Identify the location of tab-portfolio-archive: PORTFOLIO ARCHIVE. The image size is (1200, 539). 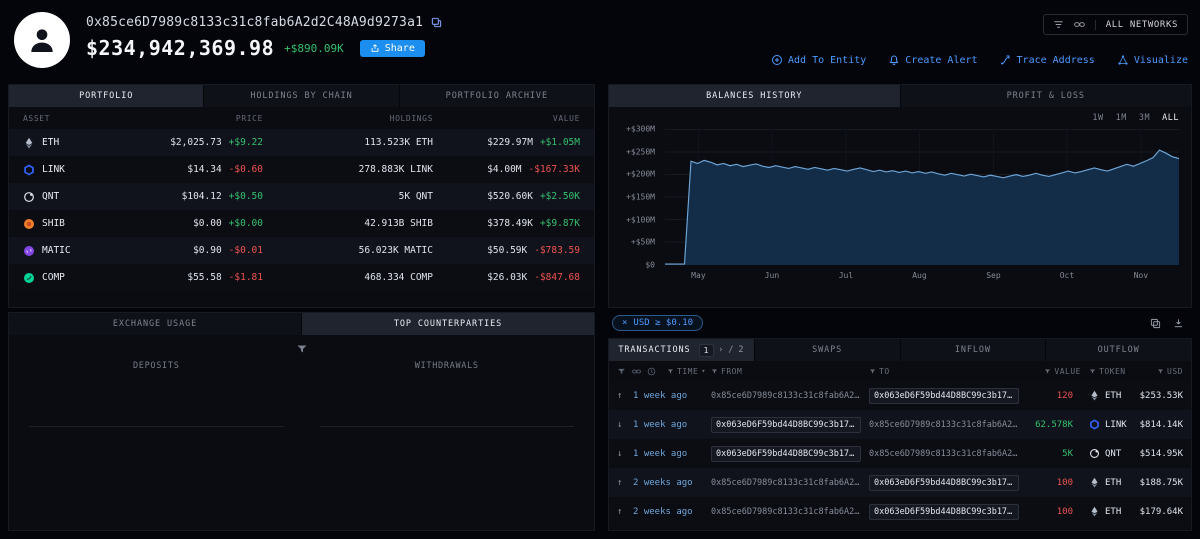
(496, 96).